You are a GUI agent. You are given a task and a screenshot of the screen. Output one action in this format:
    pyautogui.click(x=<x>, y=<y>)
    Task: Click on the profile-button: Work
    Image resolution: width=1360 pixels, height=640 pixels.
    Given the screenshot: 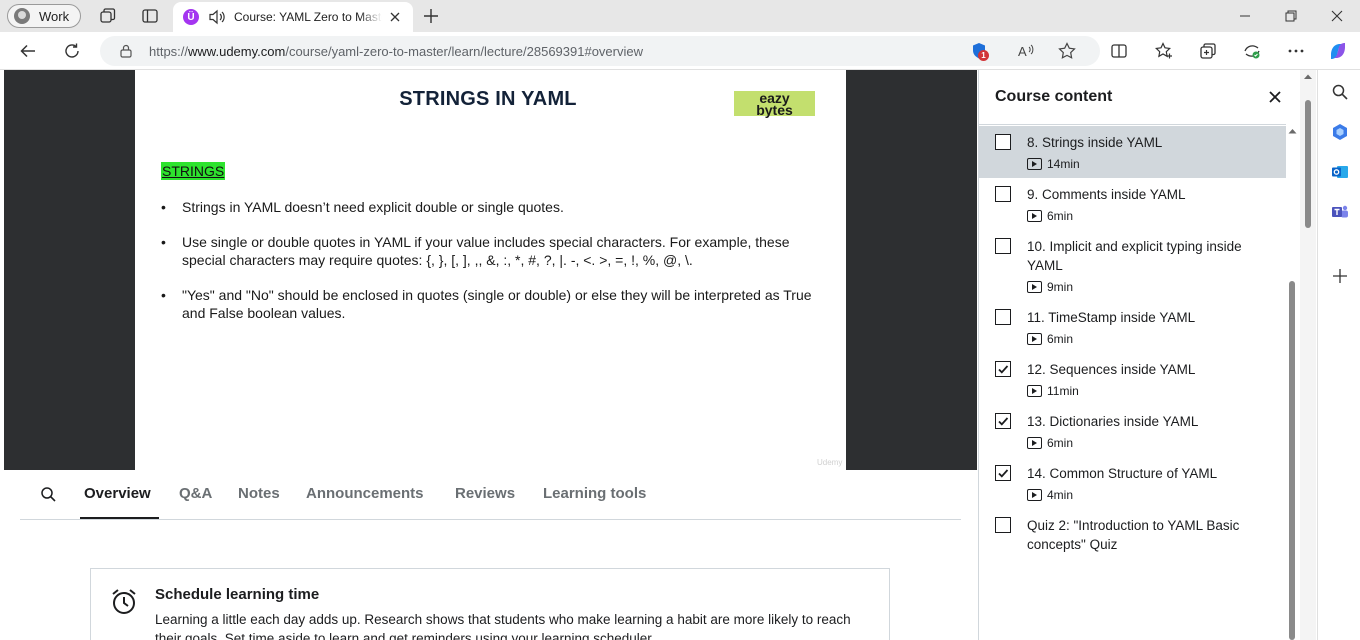 What is the action you would take?
    pyautogui.click(x=44, y=16)
    